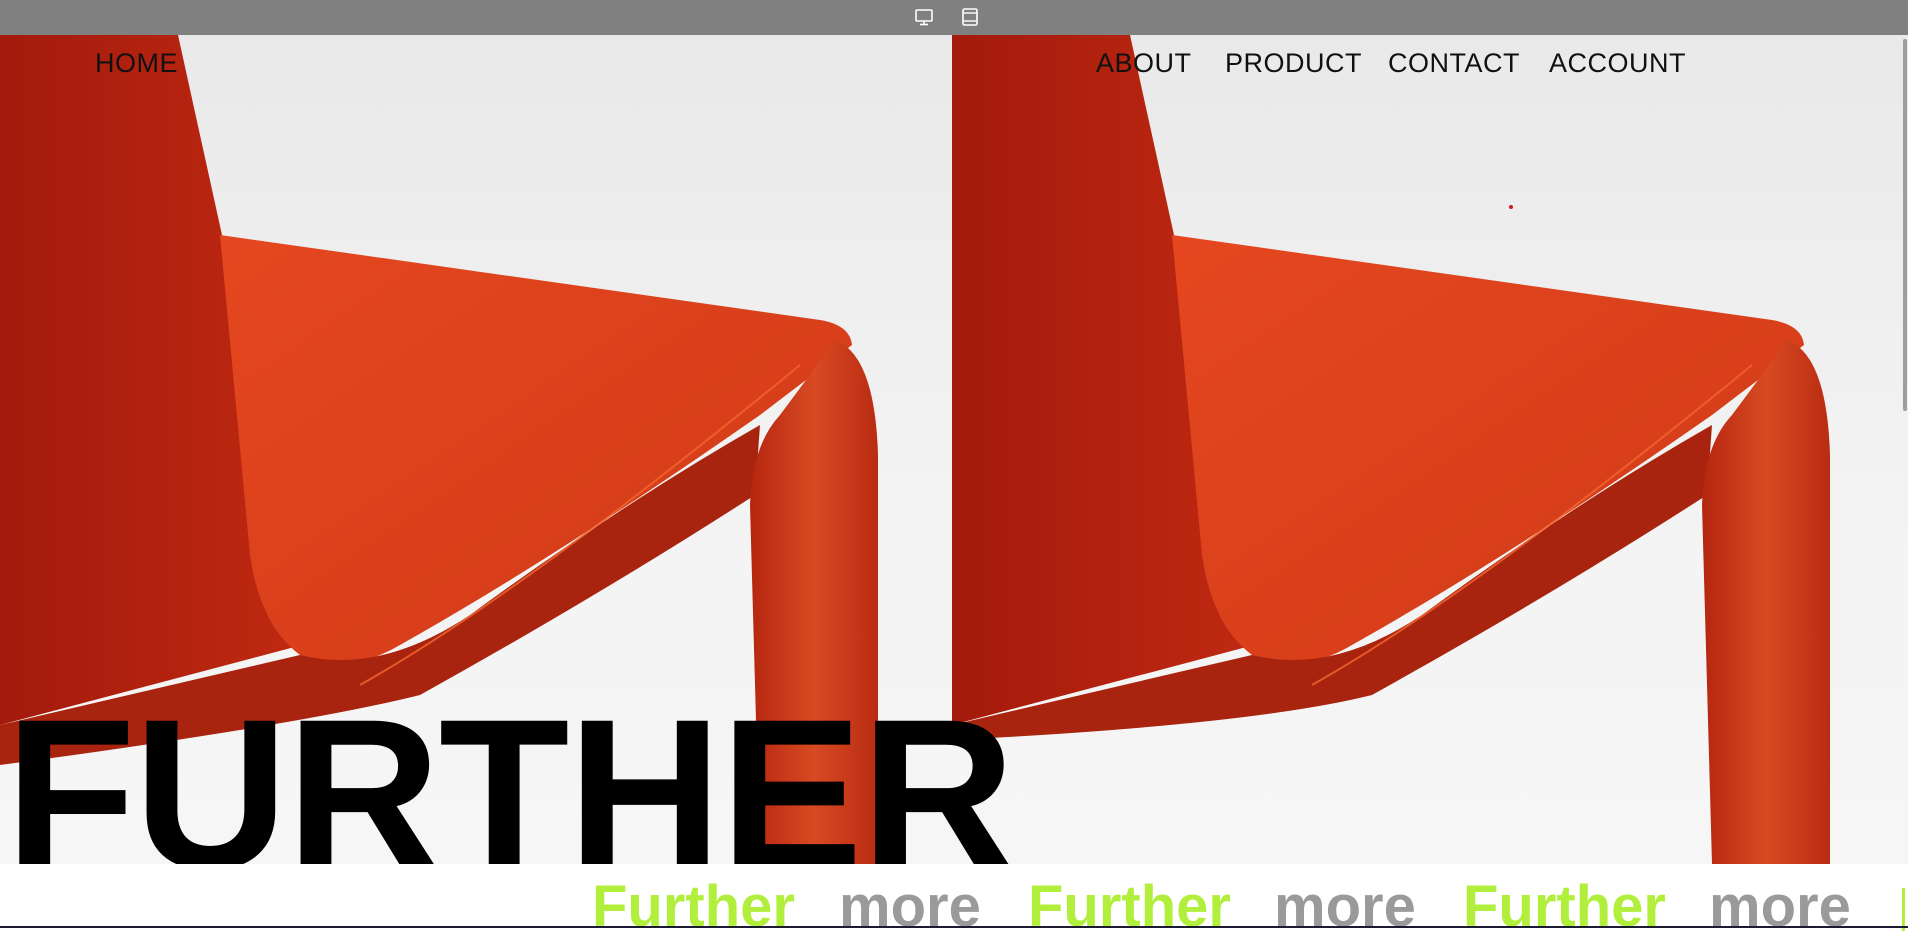  What do you see at coordinates (924, 17) in the screenshot?
I see `desktop-view-icon` at bounding box center [924, 17].